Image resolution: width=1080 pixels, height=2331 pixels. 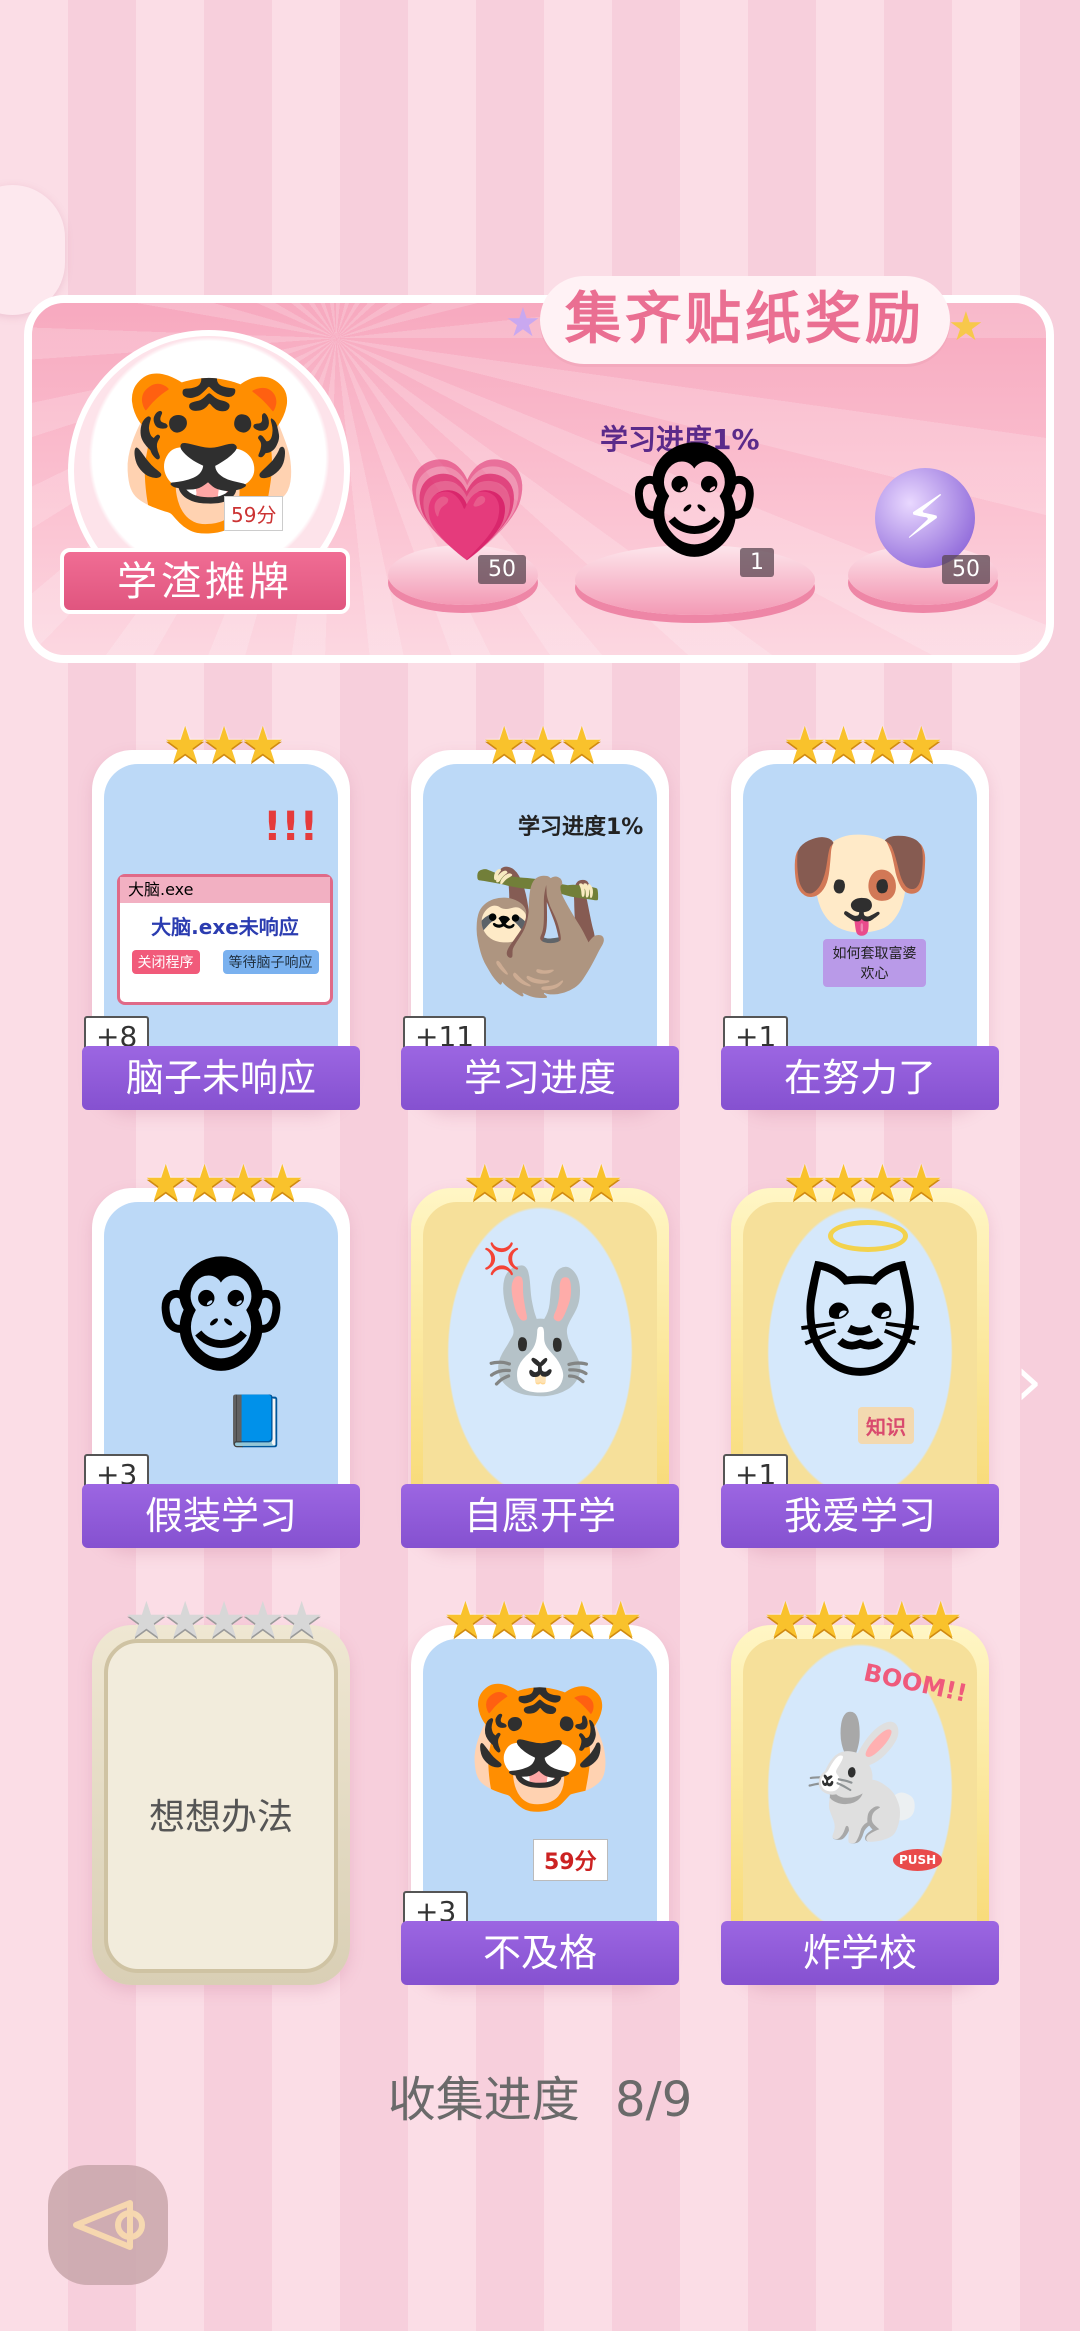 I want to click on card-label: 假装学习, so click(x=221, y=1516).